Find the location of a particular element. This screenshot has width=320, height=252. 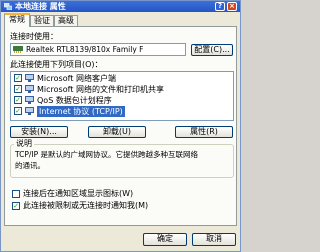

tab-advanced: 高级 is located at coordinates (66, 20).